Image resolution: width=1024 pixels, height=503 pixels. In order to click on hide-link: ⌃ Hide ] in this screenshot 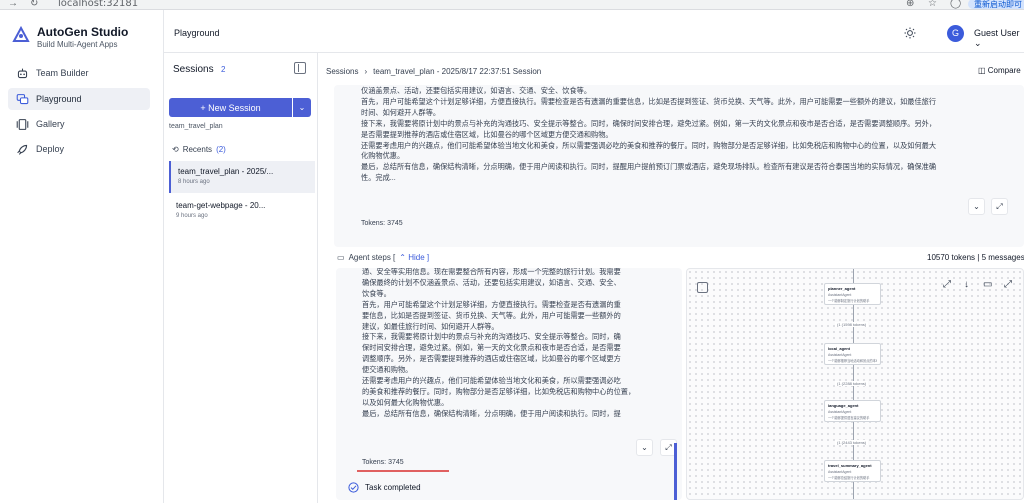, I will do `click(414, 257)`.